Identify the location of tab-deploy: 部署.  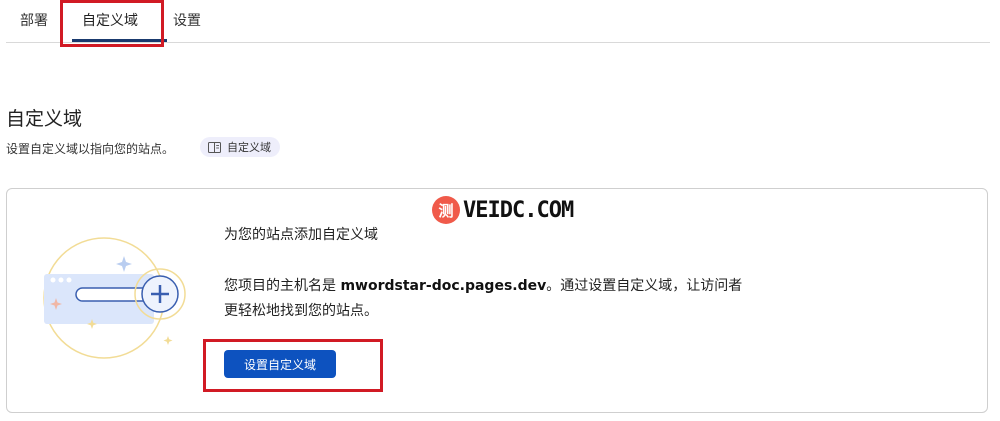
(34, 20).